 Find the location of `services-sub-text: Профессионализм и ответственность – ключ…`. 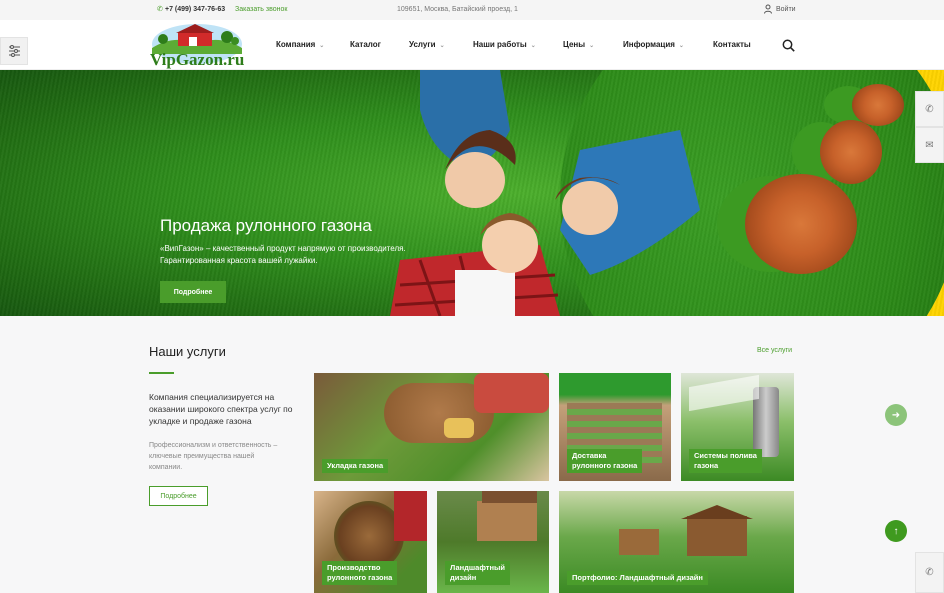

services-sub-text: Профессионализм и ответственность – ключ… is located at coordinates (213, 456).